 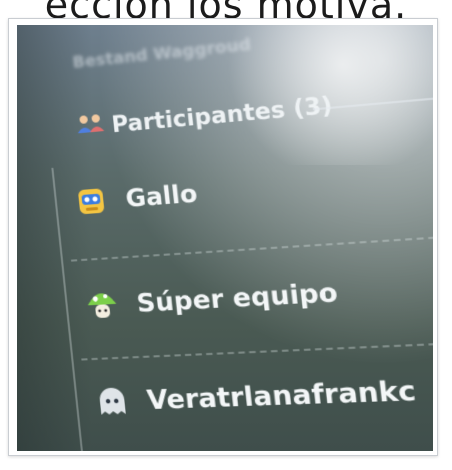 I want to click on ghost-avatar-icon, so click(x=112, y=402).